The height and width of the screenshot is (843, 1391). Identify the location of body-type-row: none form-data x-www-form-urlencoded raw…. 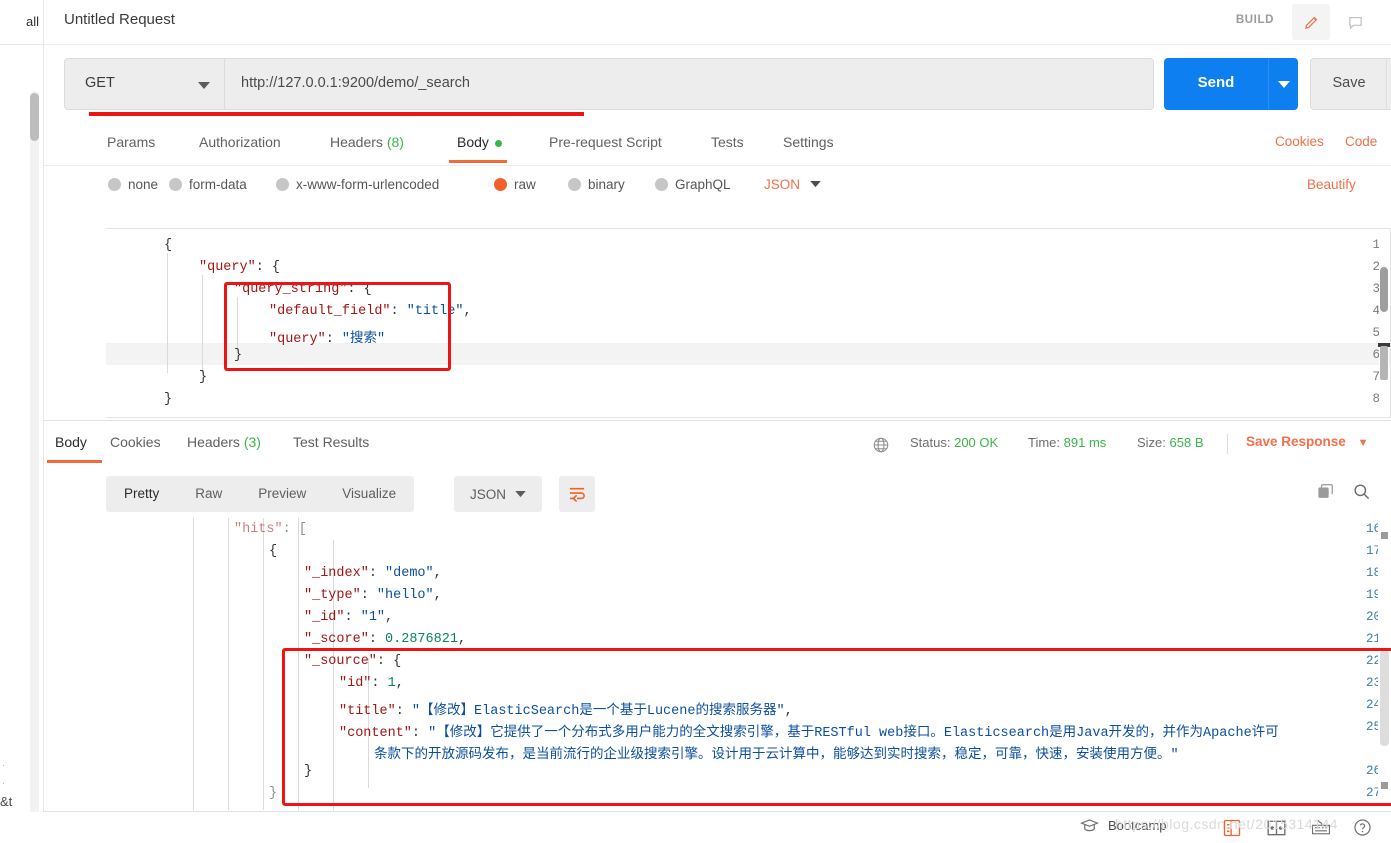
(717, 189).